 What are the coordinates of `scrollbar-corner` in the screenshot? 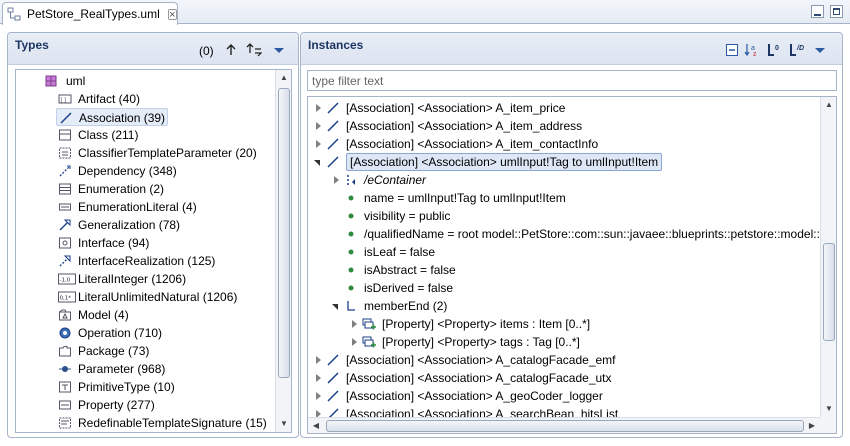 It's located at (828, 425).